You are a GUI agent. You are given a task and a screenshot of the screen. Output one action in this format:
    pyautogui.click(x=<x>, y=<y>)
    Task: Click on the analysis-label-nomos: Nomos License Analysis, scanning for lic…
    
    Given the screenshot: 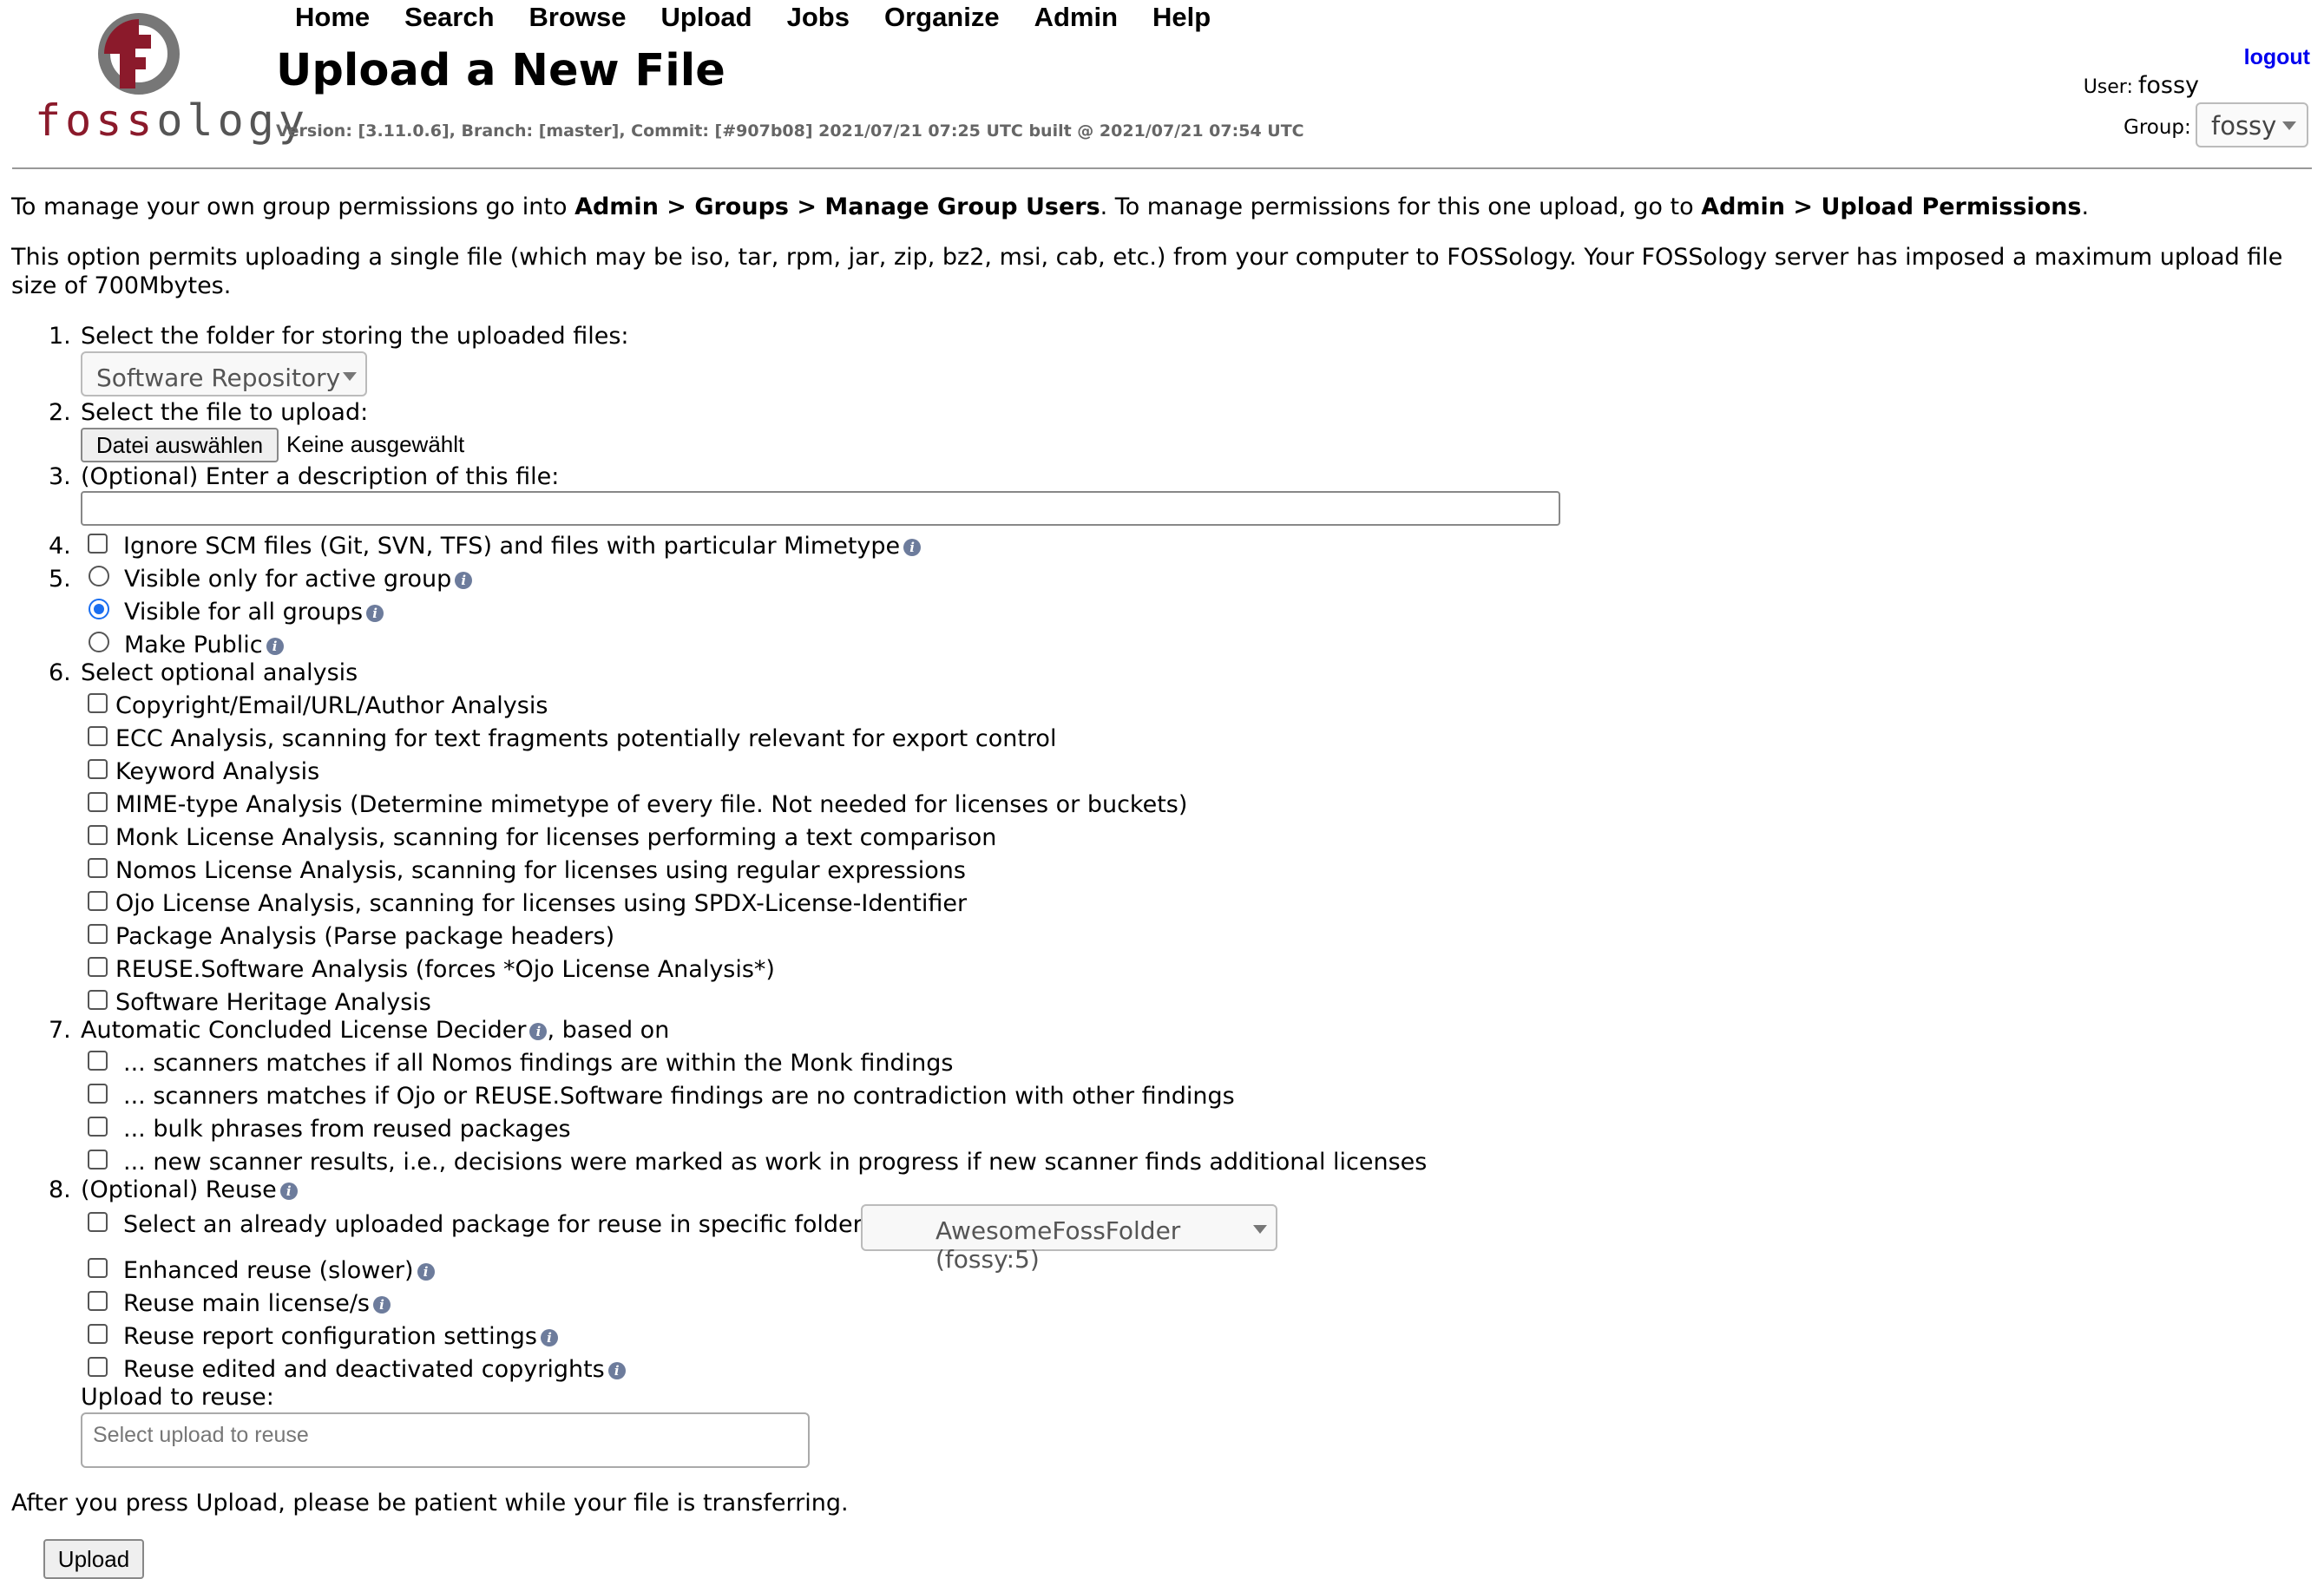 What is the action you would take?
    pyautogui.click(x=540, y=870)
    